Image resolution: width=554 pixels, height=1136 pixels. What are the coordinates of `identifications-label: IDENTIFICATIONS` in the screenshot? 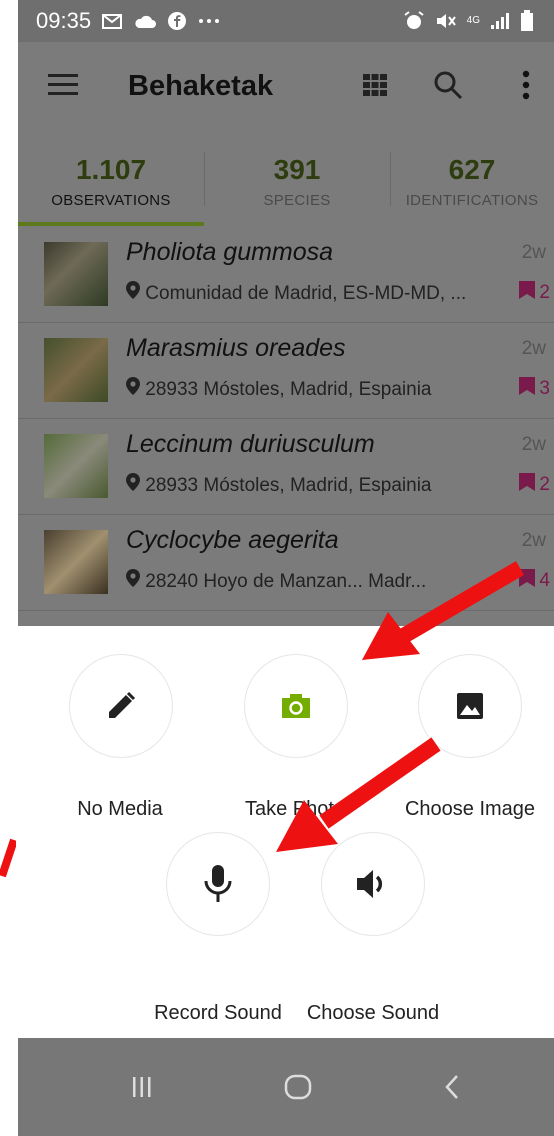 It's located at (472, 200).